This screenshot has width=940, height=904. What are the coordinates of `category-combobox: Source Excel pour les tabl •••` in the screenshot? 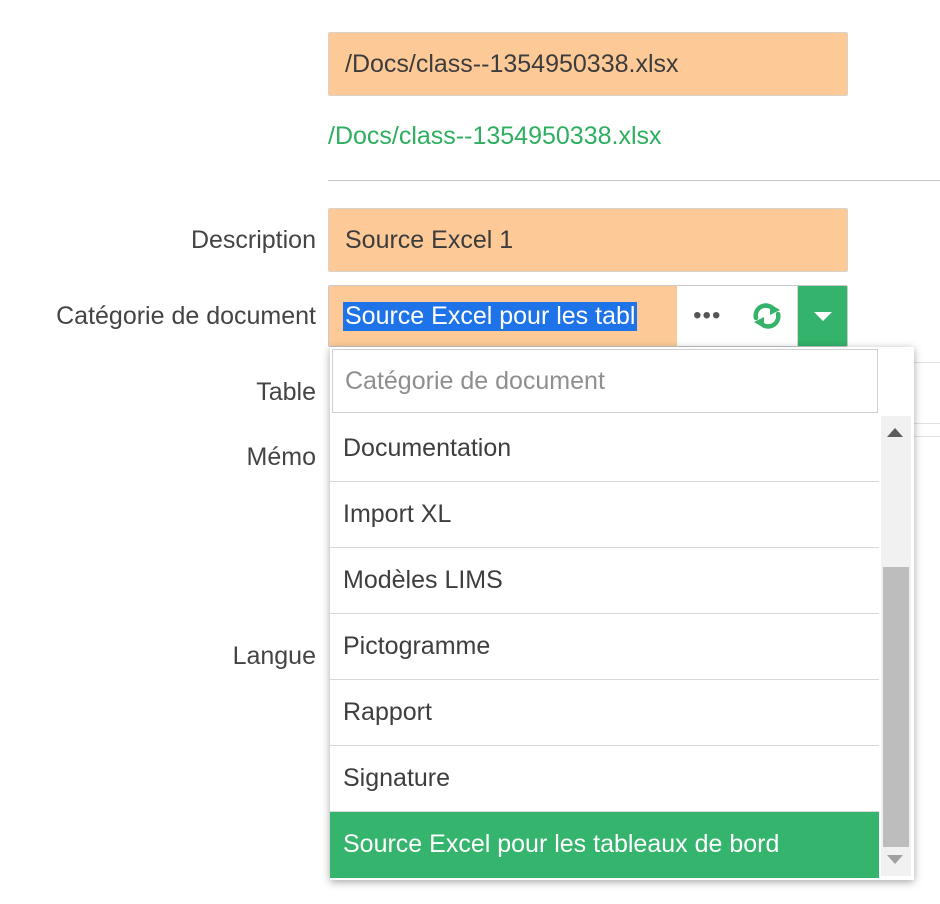 It's located at (588, 316).